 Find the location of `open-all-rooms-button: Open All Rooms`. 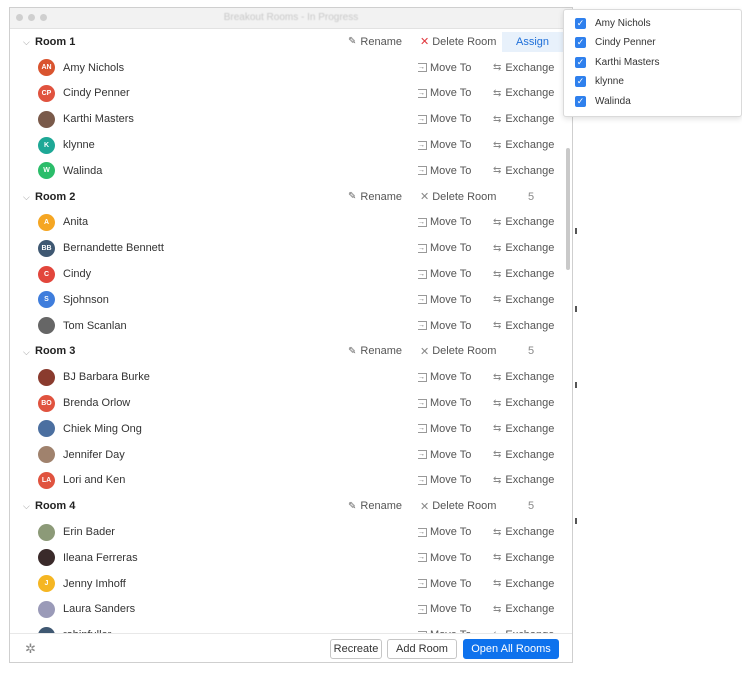

open-all-rooms-button: Open All Rooms is located at coordinates (511, 649).